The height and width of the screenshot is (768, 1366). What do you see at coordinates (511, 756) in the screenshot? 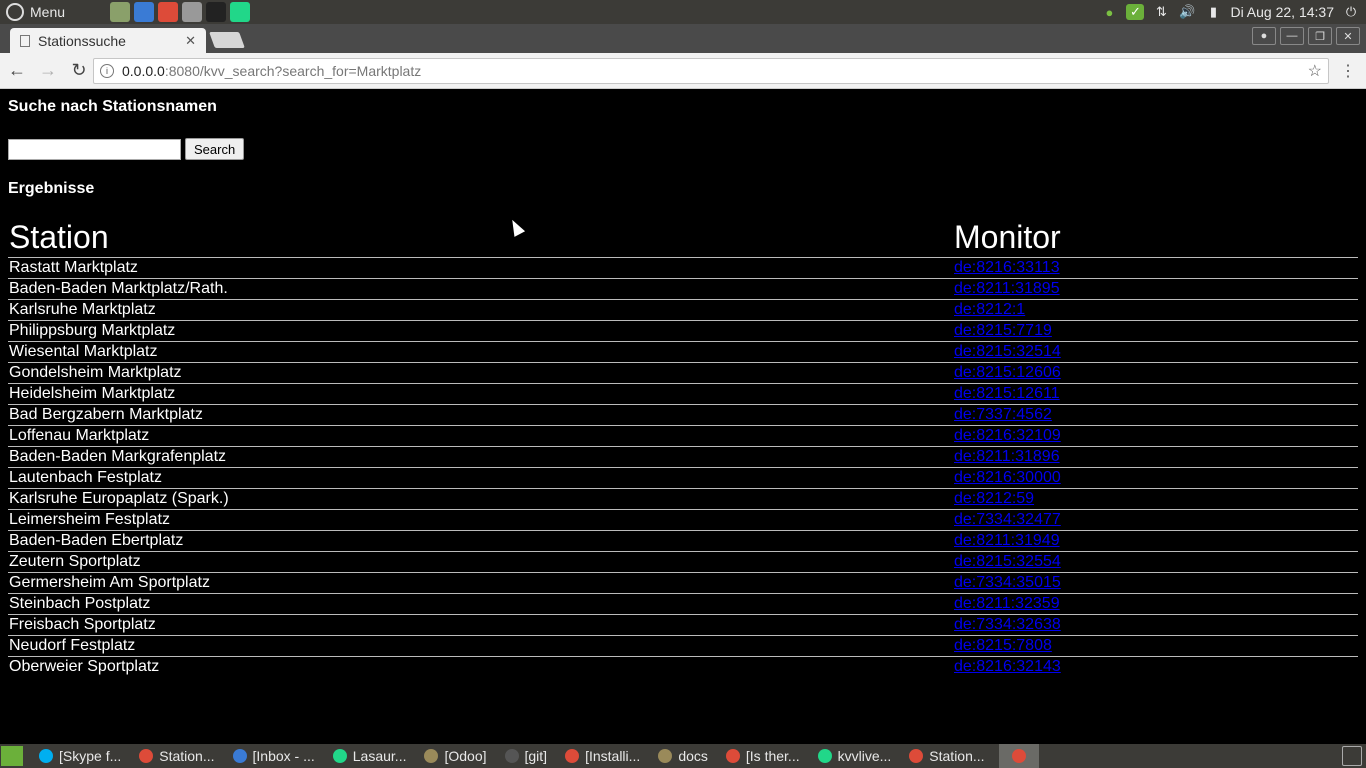
I see `terminal-icon` at bounding box center [511, 756].